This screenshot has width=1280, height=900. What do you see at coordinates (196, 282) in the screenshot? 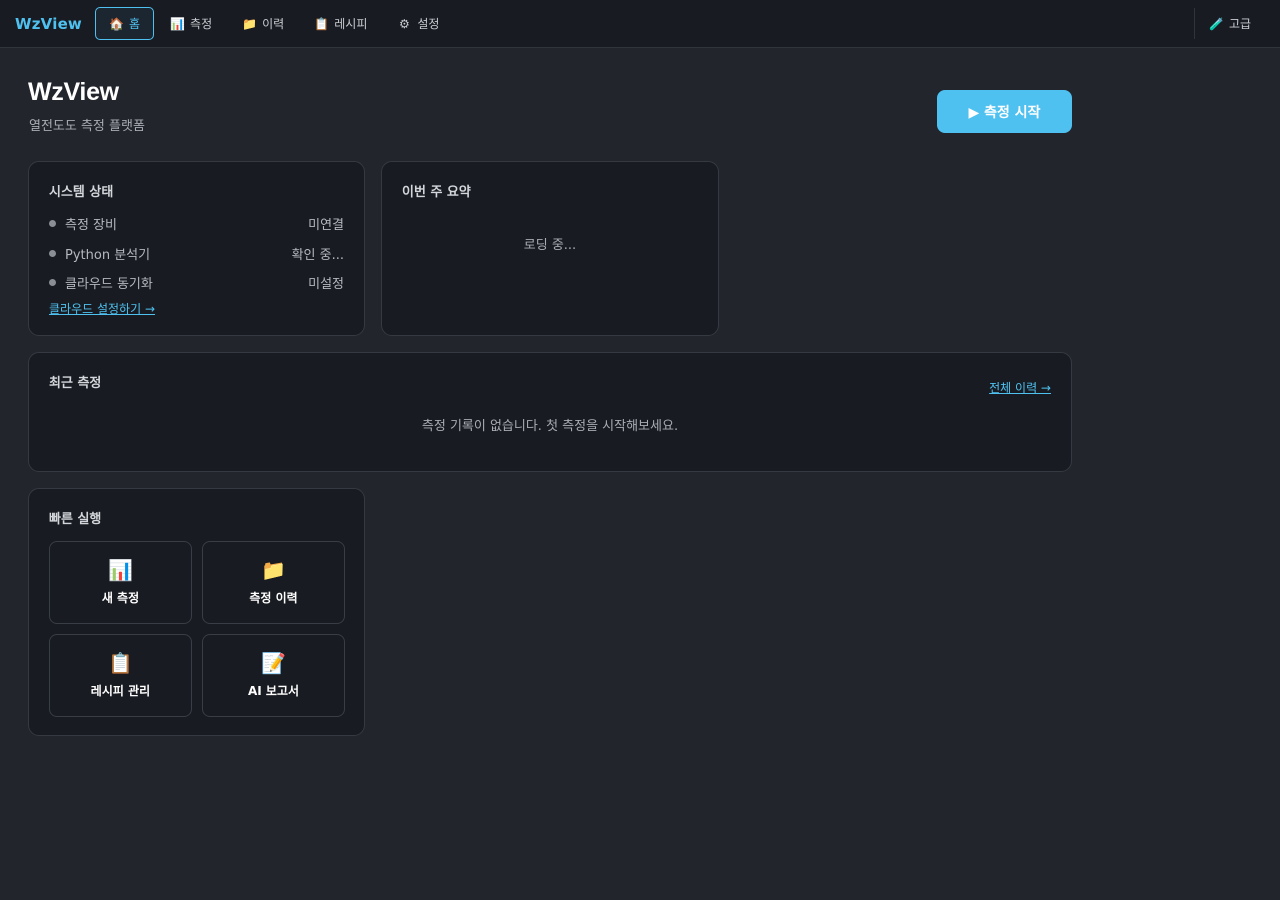
I see `status-row-cloud: 클라우드 동기화 미설정` at bounding box center [196, 282].